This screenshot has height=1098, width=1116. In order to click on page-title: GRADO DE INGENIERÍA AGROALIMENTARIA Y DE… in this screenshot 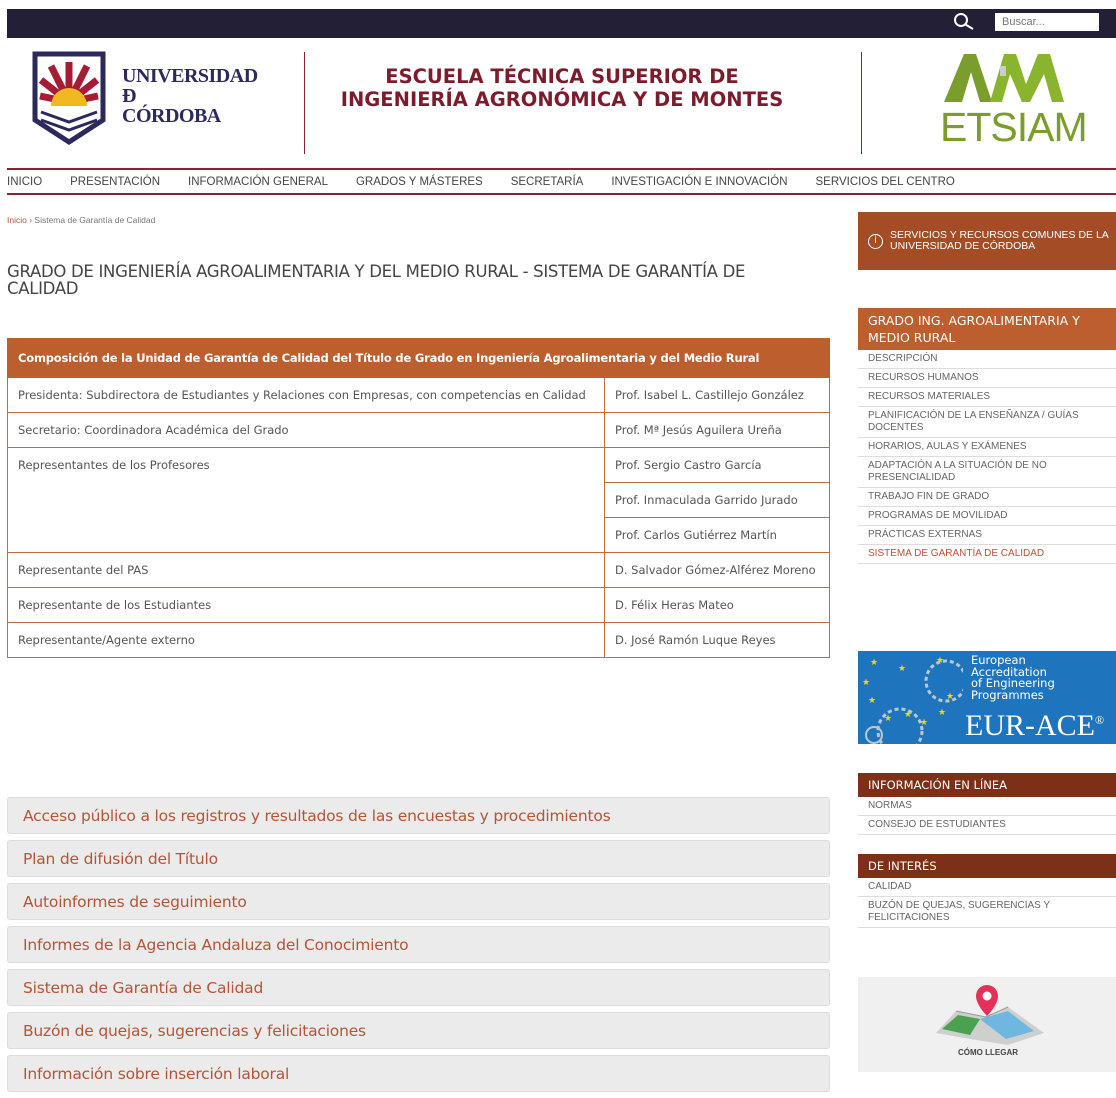, I will do `click(376, 280)`.